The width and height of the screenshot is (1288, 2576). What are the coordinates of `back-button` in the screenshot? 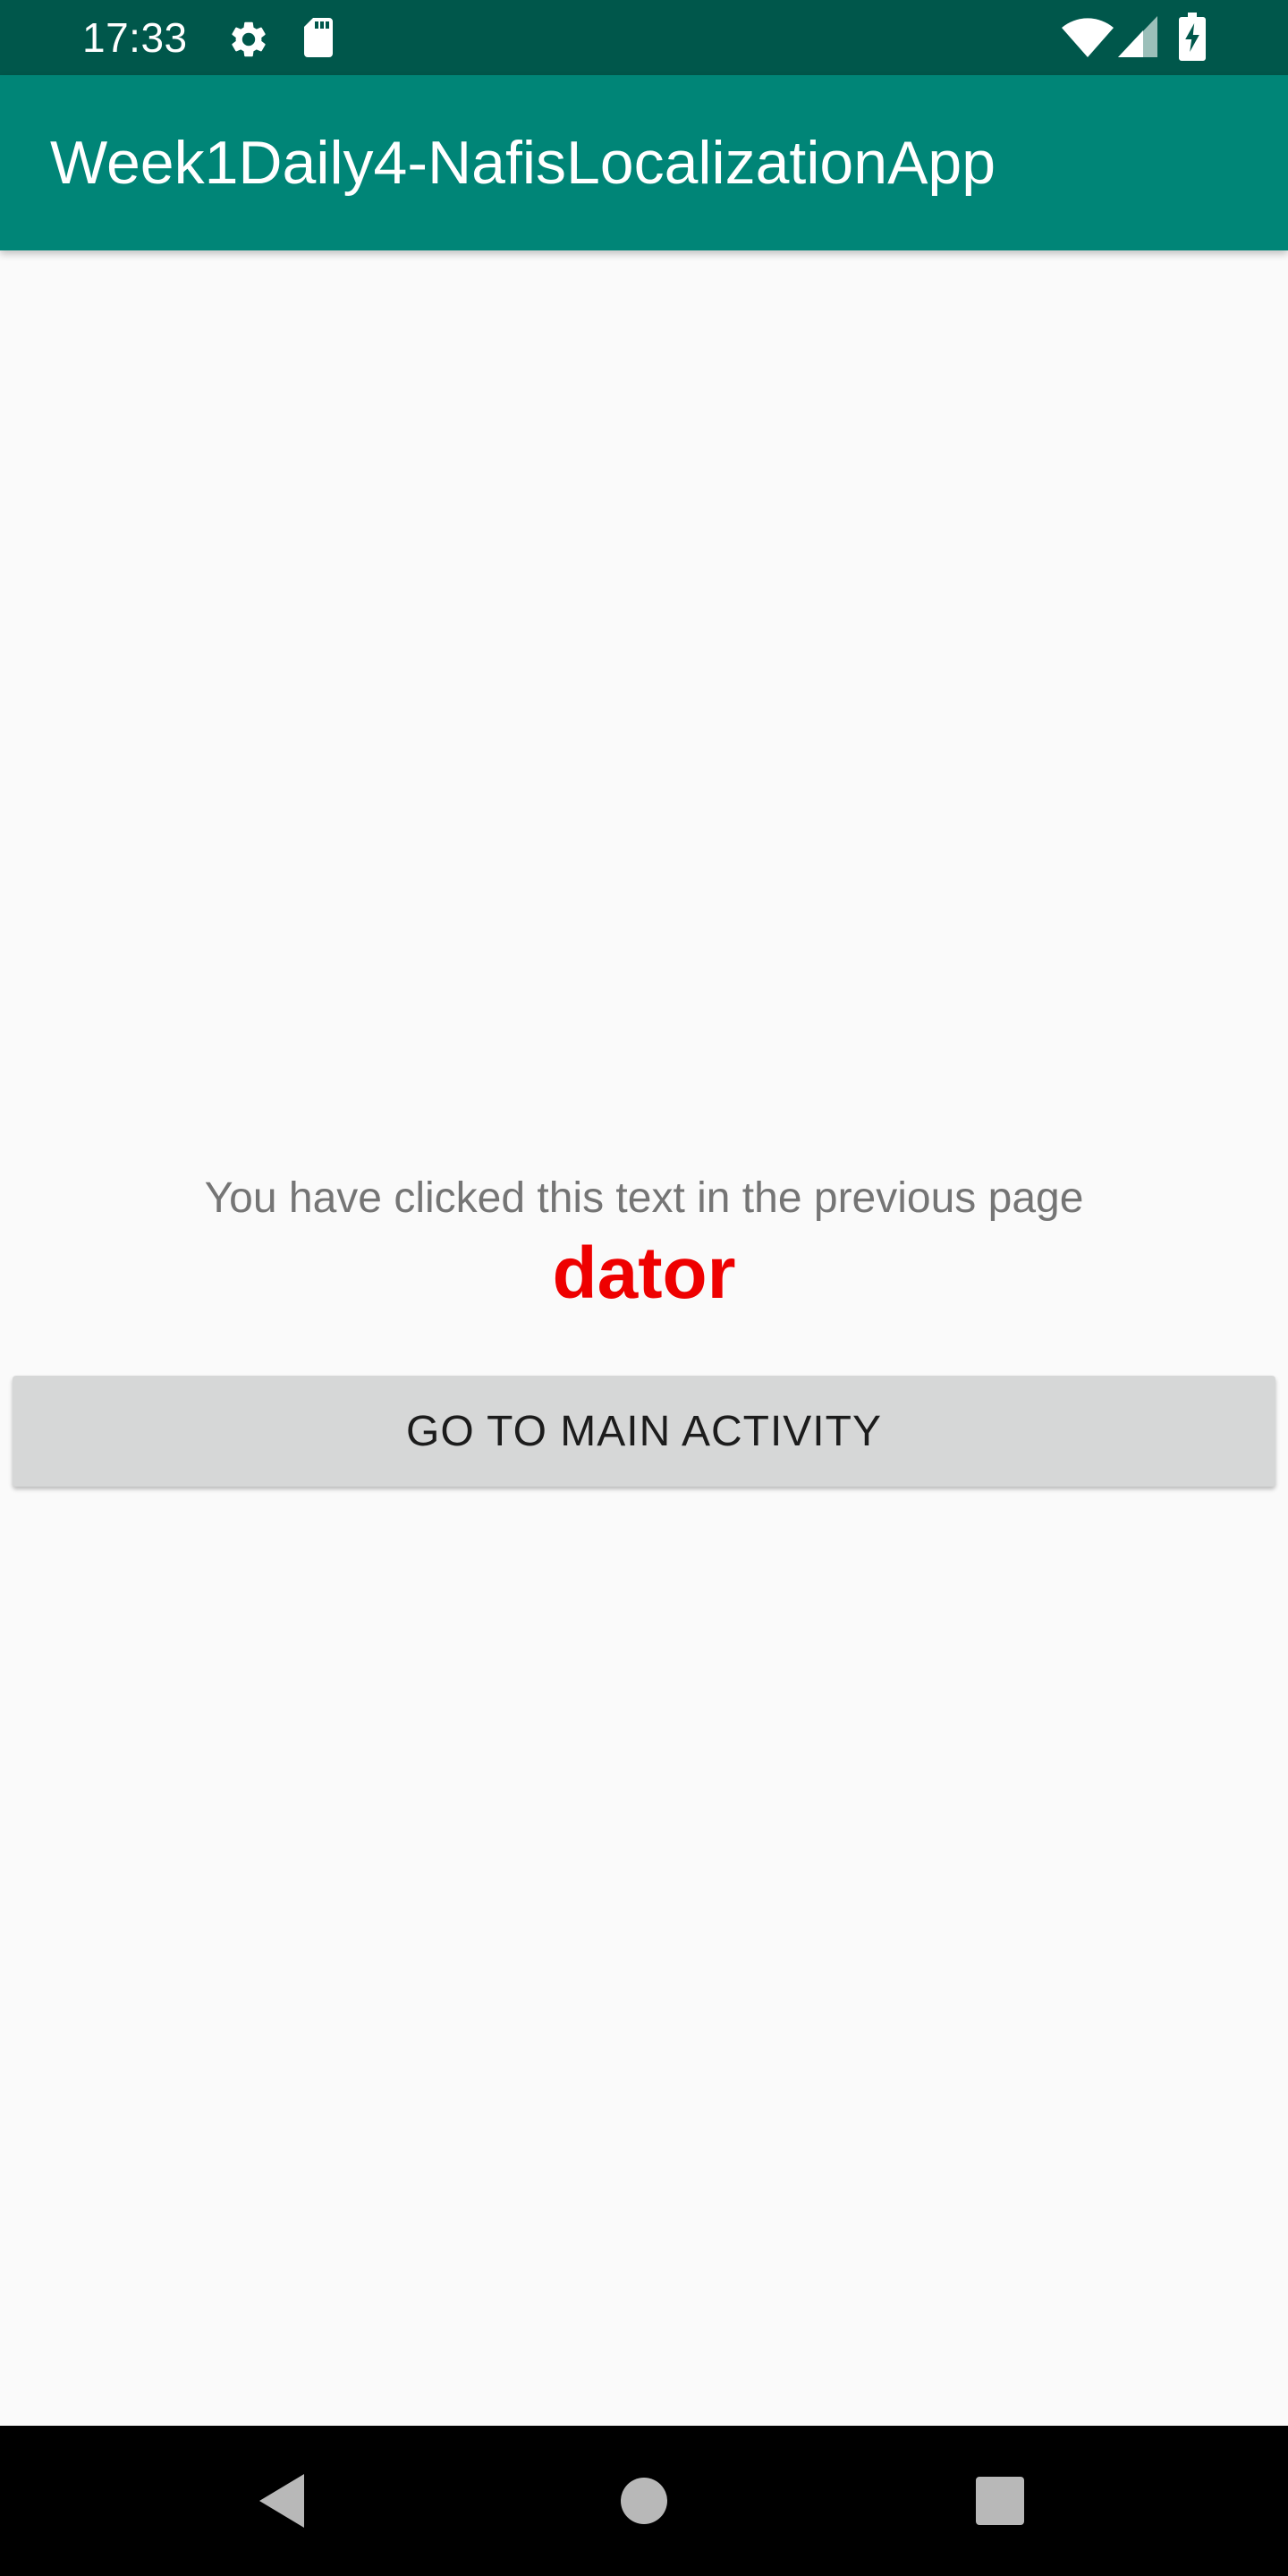 It's located at (284, 2501).